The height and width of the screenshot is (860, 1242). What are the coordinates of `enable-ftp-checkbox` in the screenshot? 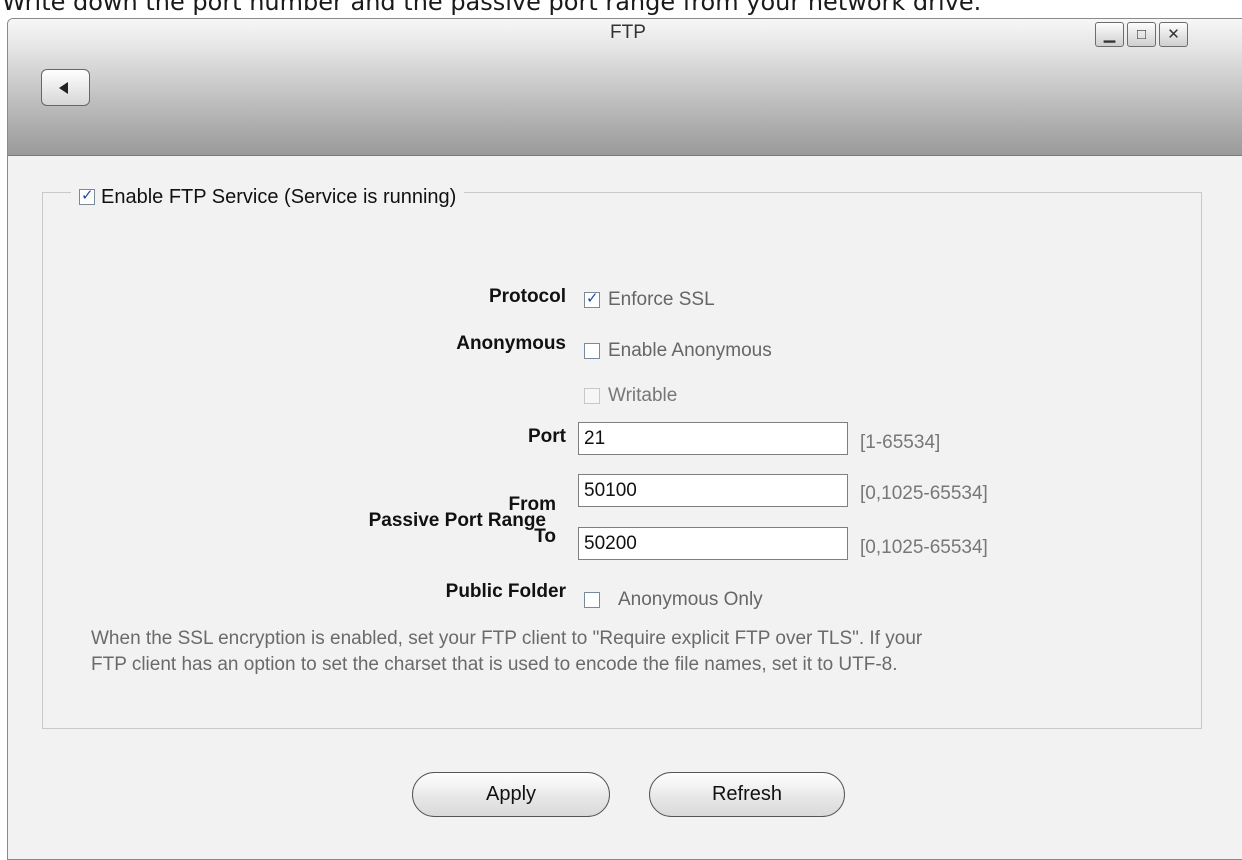 It's located at (87, 195).